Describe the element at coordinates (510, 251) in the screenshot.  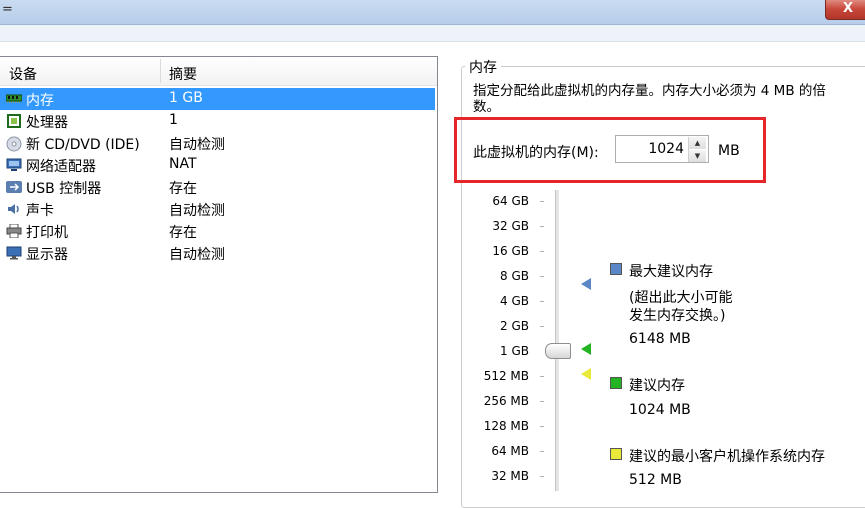
I see `scale-tick-label: 16 GB` at that location.